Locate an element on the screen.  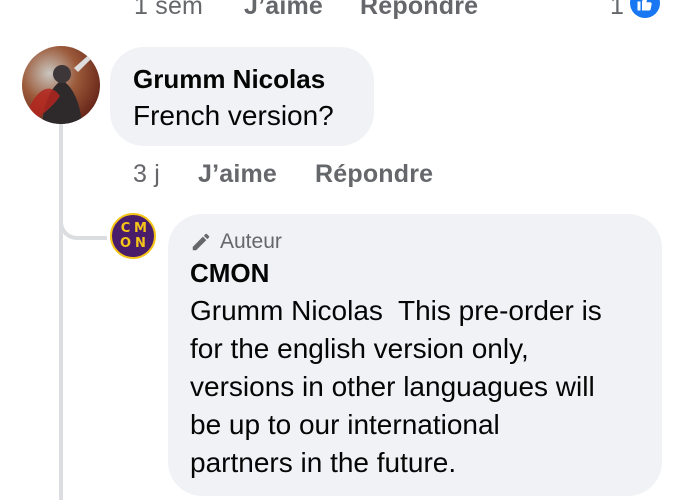
reply-text-line: Grumm Nicolas This pre-order is is located at coordinates (396, 310).